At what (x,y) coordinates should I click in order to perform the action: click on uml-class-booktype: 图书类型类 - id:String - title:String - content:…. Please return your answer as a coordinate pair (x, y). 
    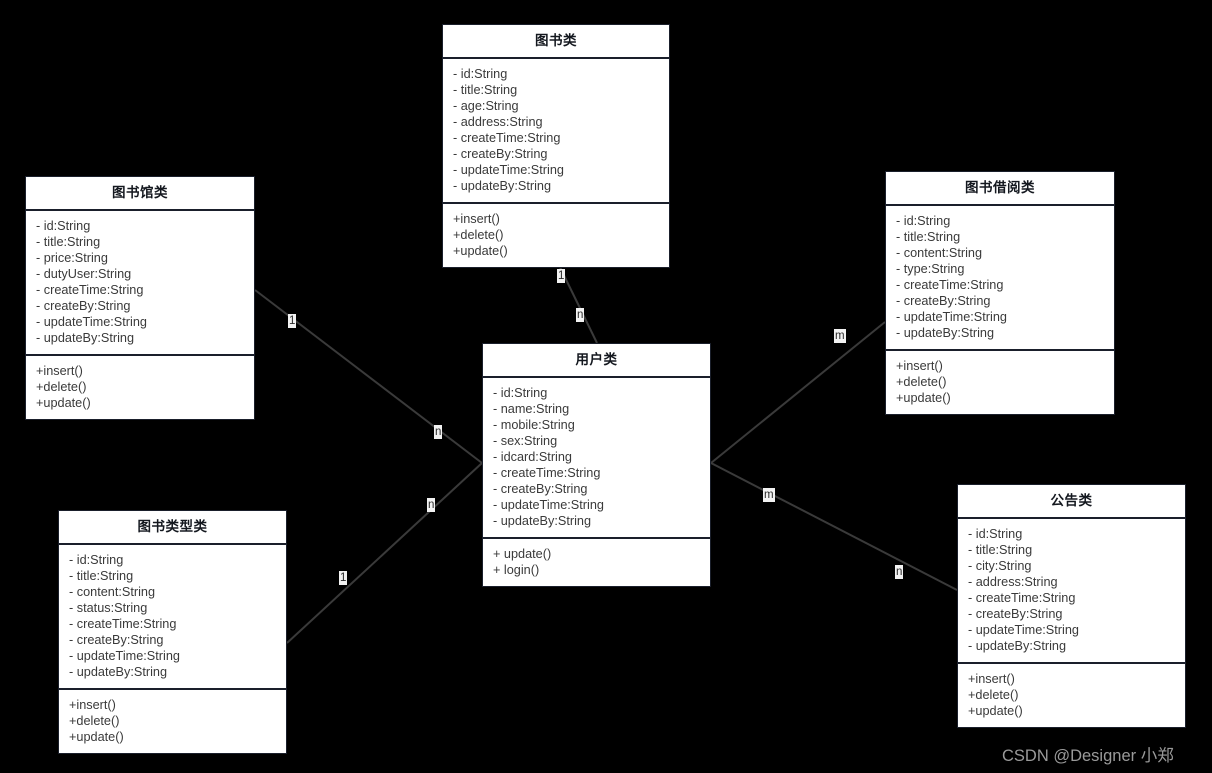
    Looking at the image, I should click on (172, 632).